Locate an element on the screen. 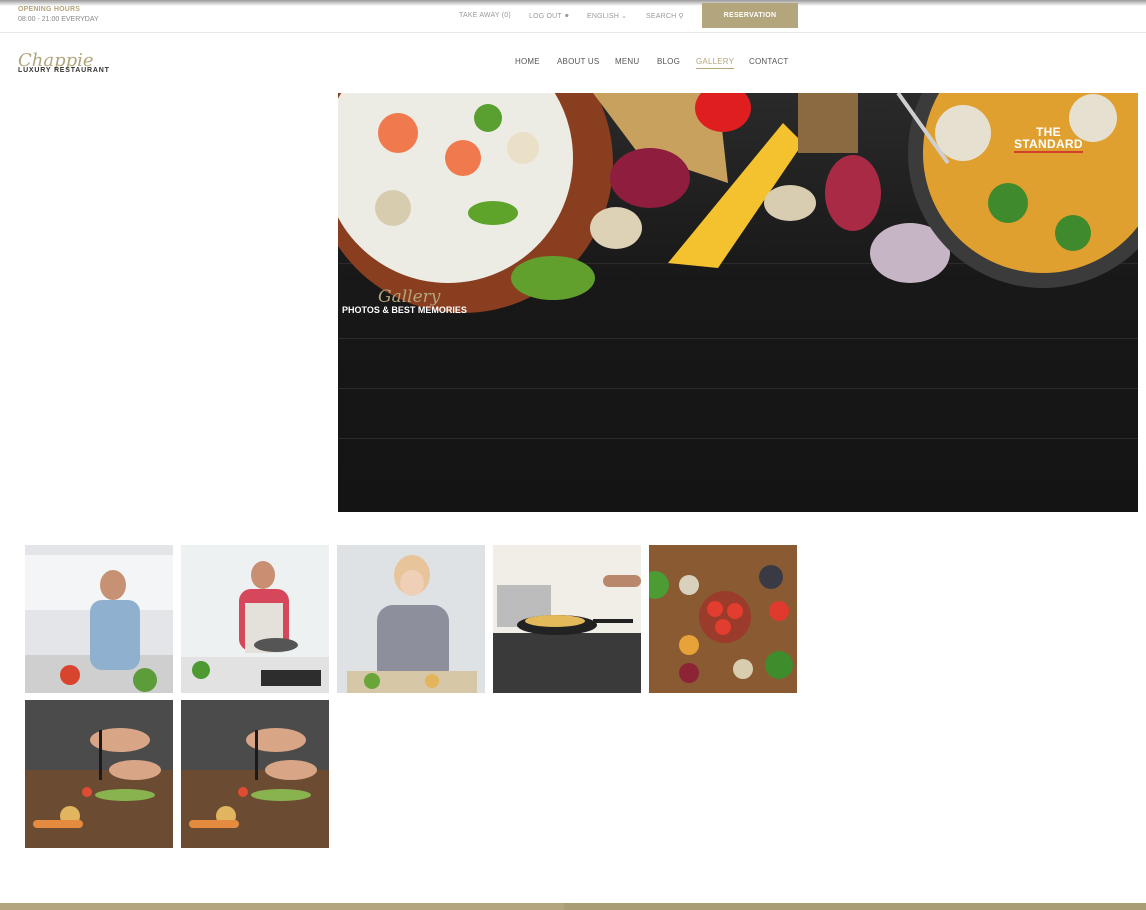 The height and width of the screenshot is (910, 1146). user-icon: ⚫ is located at coordinates (566, 16).